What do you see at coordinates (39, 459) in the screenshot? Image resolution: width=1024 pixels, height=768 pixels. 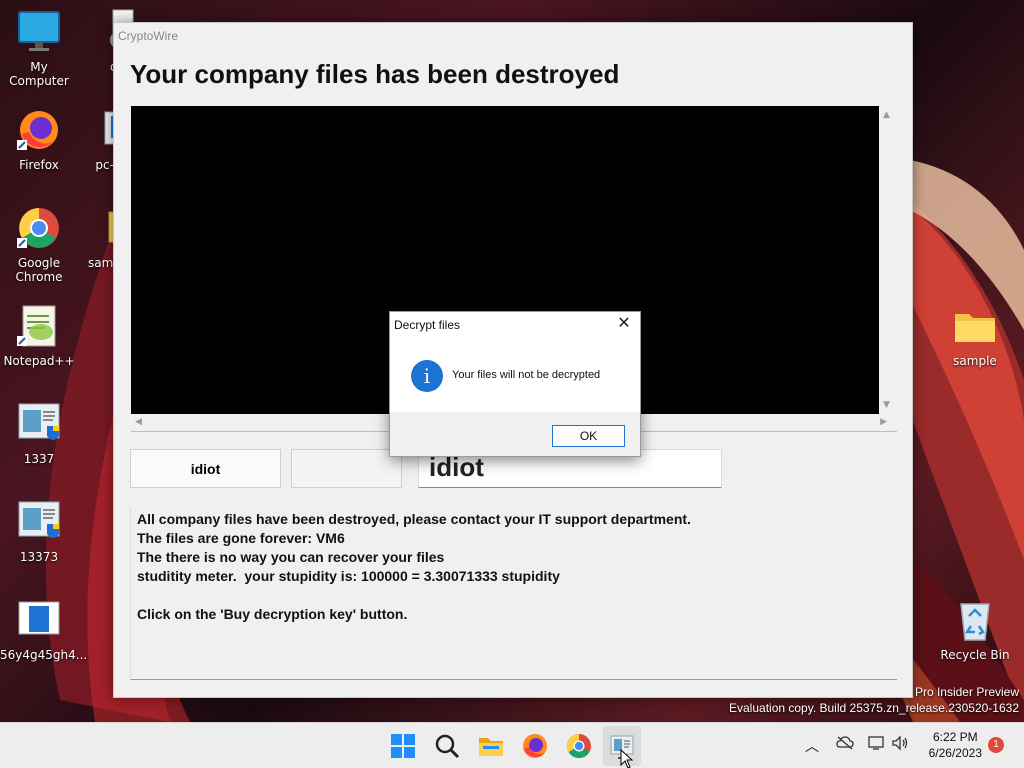 I see `desktop-icon-label: 1337` at bounding box center [39, 459].